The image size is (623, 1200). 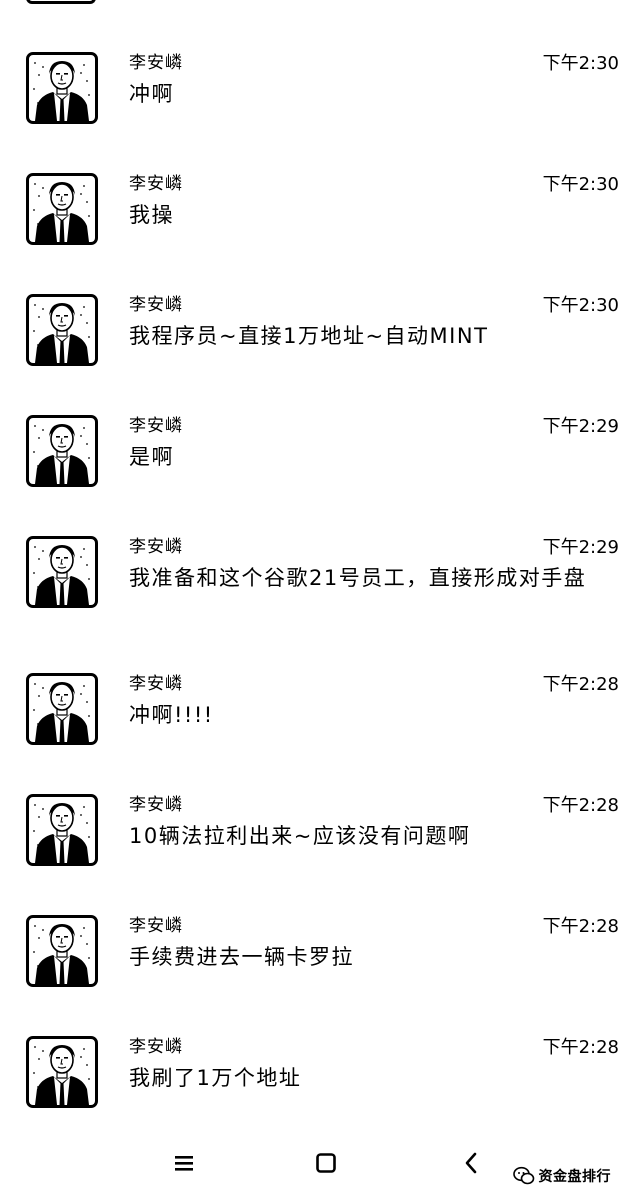 What do you see at coordinates (151, 457) in the screenshot?
I see `message-text: 是啊` at bounding box center [151, 457].